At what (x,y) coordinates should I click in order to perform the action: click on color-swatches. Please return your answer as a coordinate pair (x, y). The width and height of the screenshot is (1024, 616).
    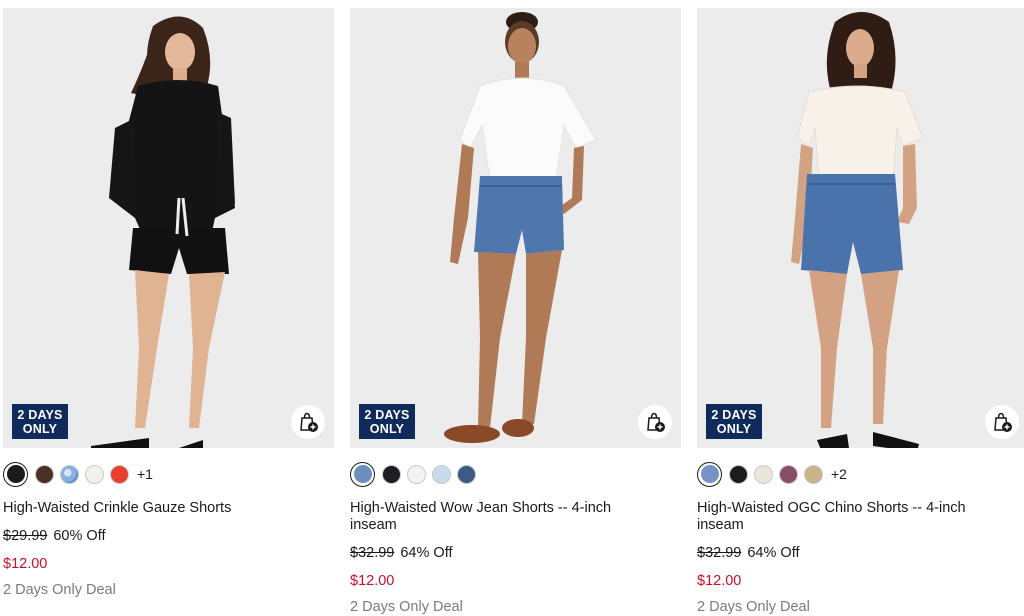
    Looking at the image, I should click on (413, 474).